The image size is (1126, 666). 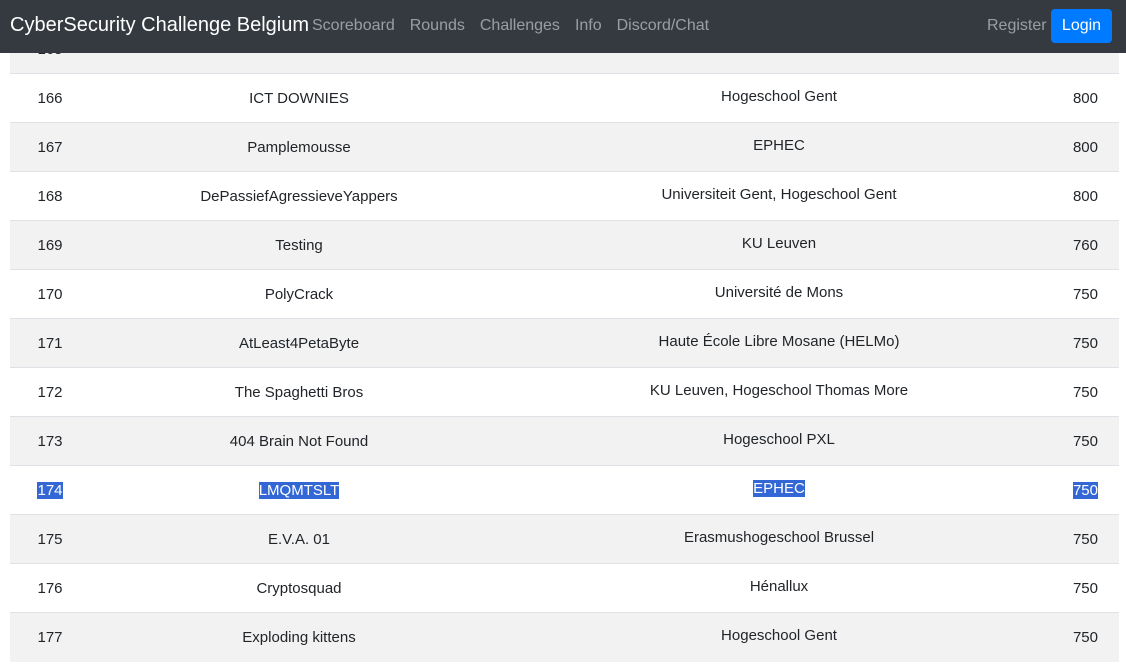 I want to click on table-row: 173 404 Brain Not Found Hogeschool PXL 750, so click(x=564, y=441).